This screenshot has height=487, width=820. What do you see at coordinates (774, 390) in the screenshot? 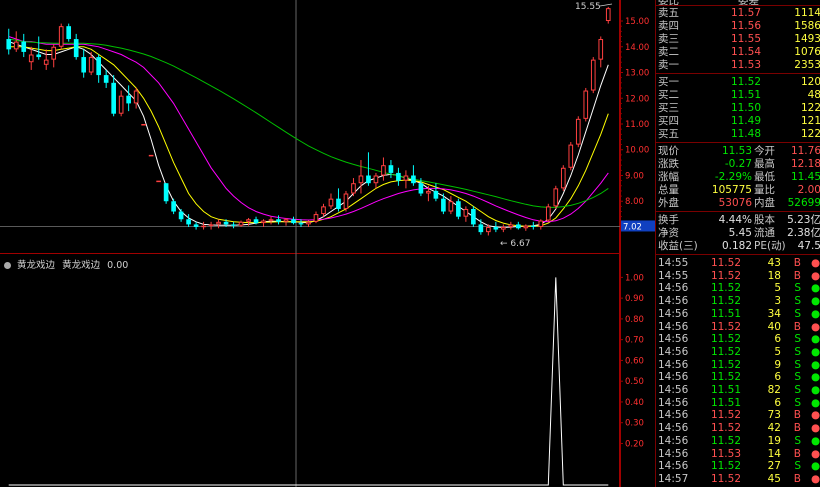
I see `tick-volume: 82` at bounding box center [774, 390].